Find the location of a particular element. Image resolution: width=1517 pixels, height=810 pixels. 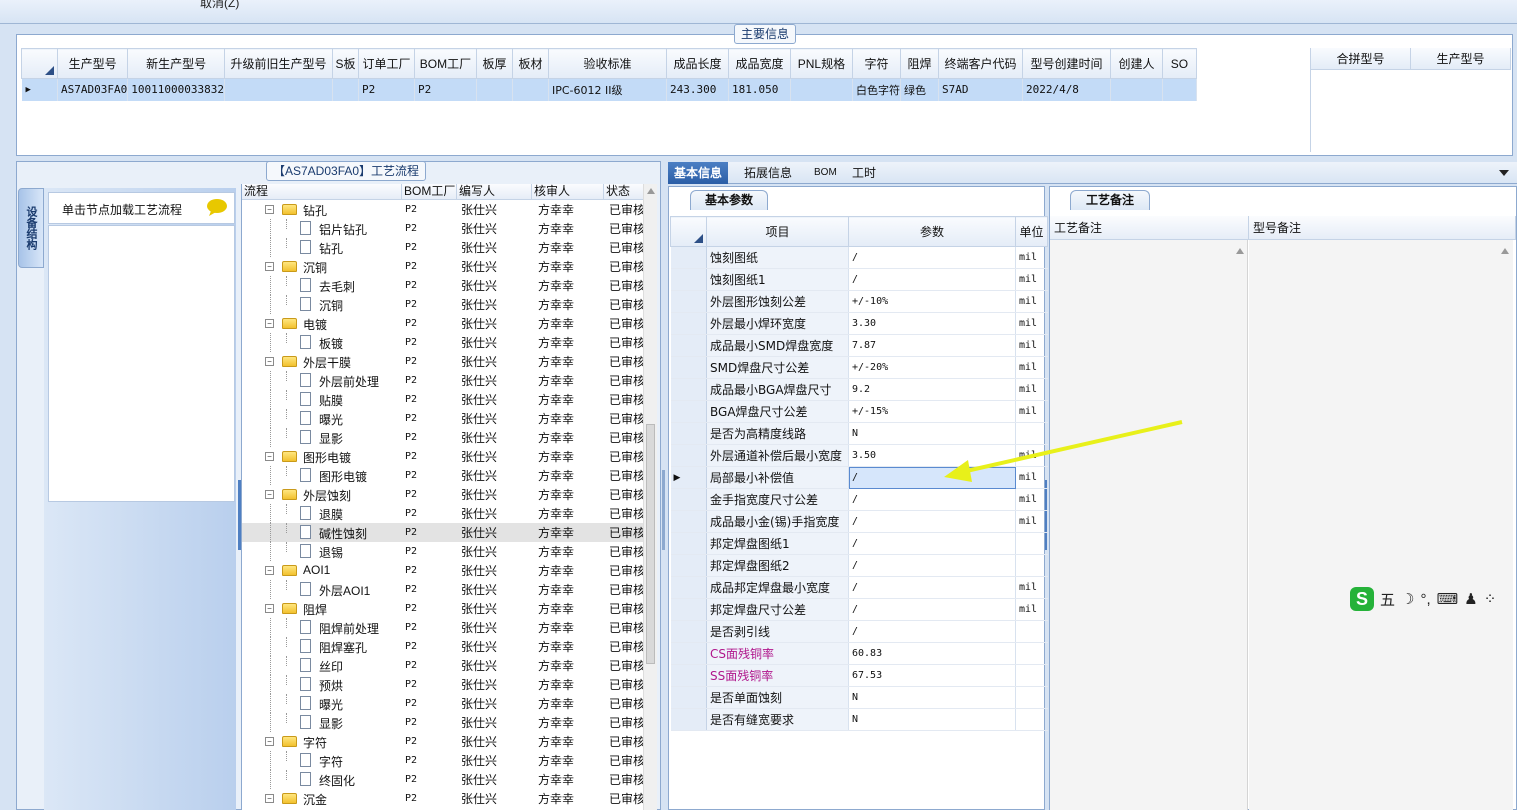

col-flow: 流程 is located at coordinates (322, 191).